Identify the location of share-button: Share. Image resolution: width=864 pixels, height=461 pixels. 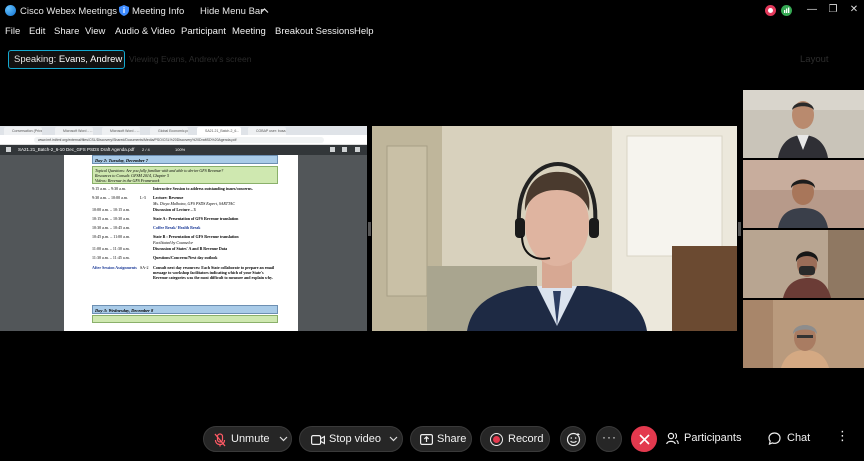
(441, 439).